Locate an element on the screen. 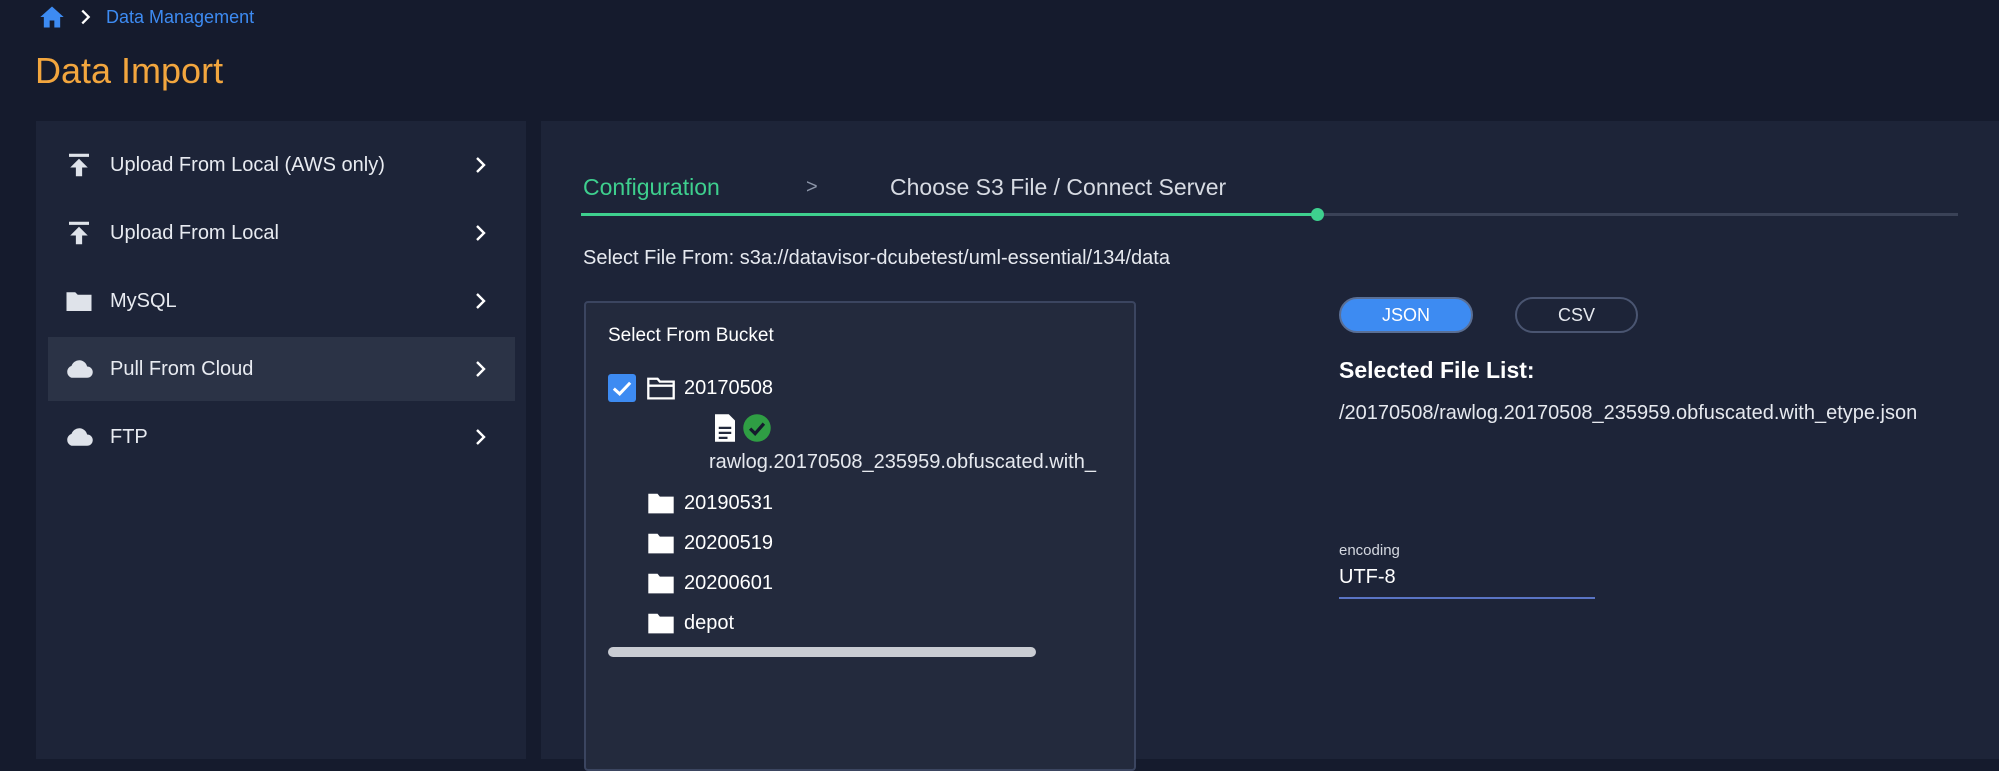 This screenshot has width=1999, height=771. tree-folder: depot is located at coordinates (690, 623).